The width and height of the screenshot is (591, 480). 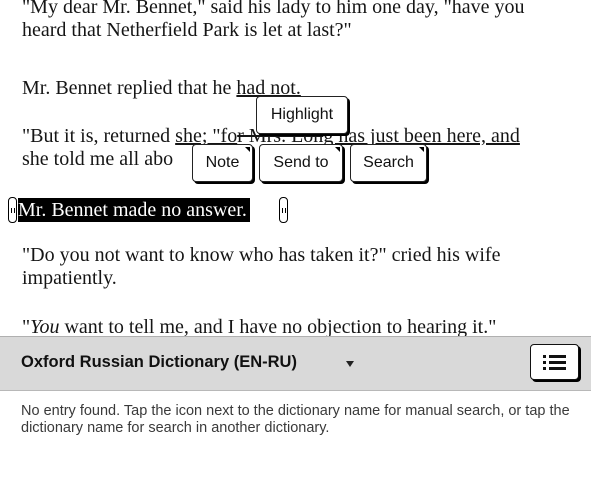 I want to click on send-to-button: Send to, so click(x=301, y=163).